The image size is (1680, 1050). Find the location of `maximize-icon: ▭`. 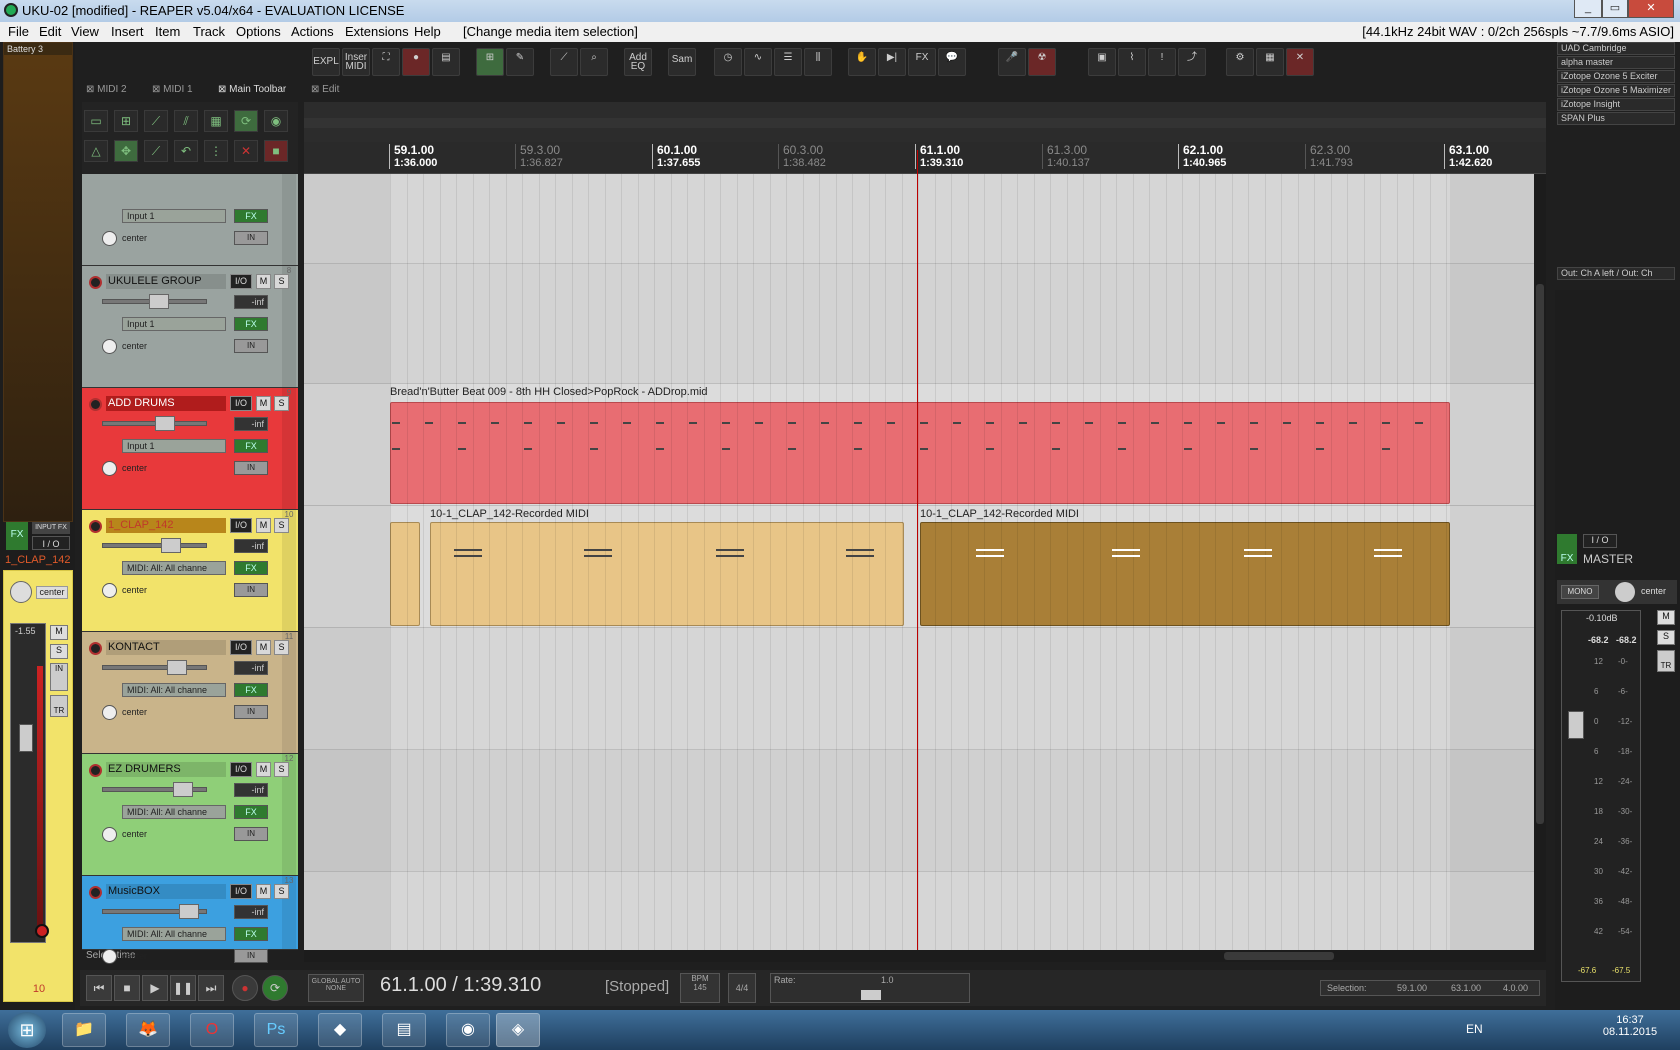

maximize-icon: ▭ is located at coordinates (1615, 9).